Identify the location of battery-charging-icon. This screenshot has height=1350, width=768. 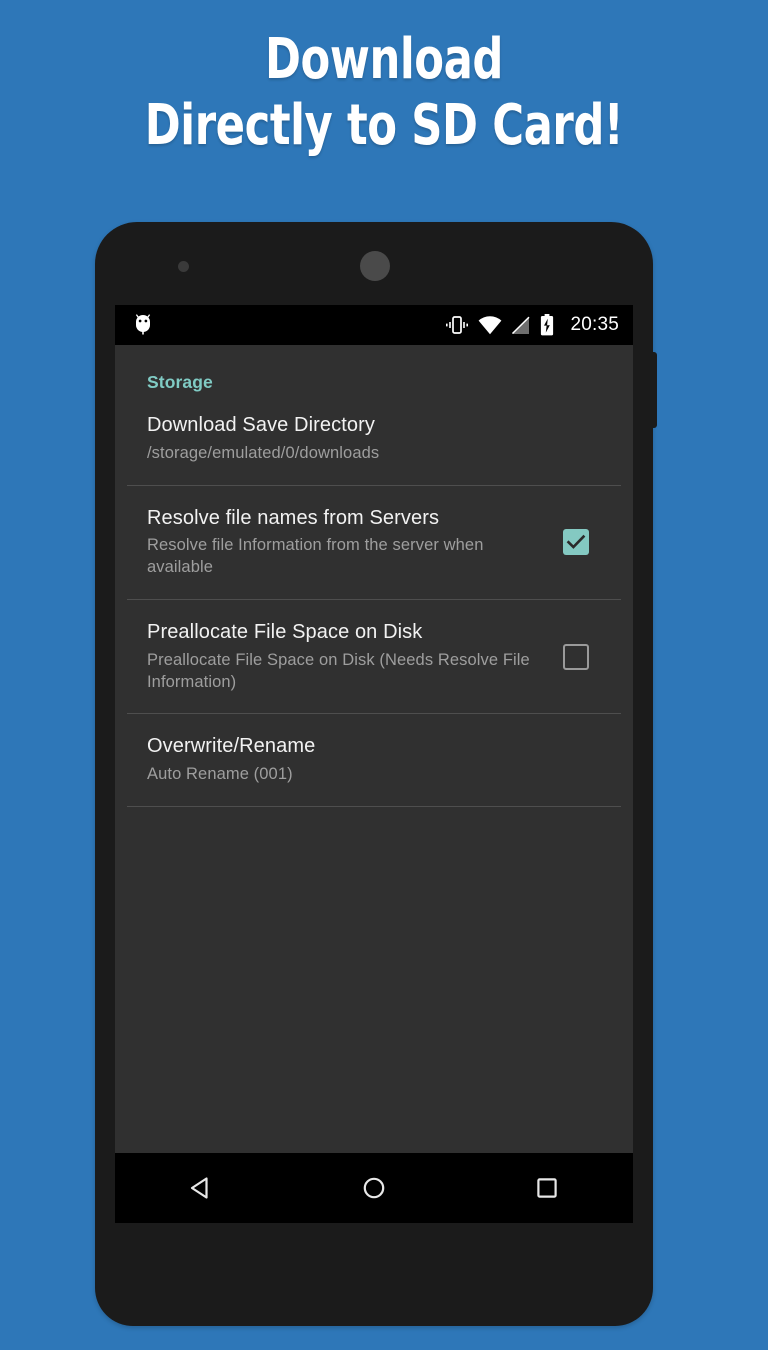
(547, 325).